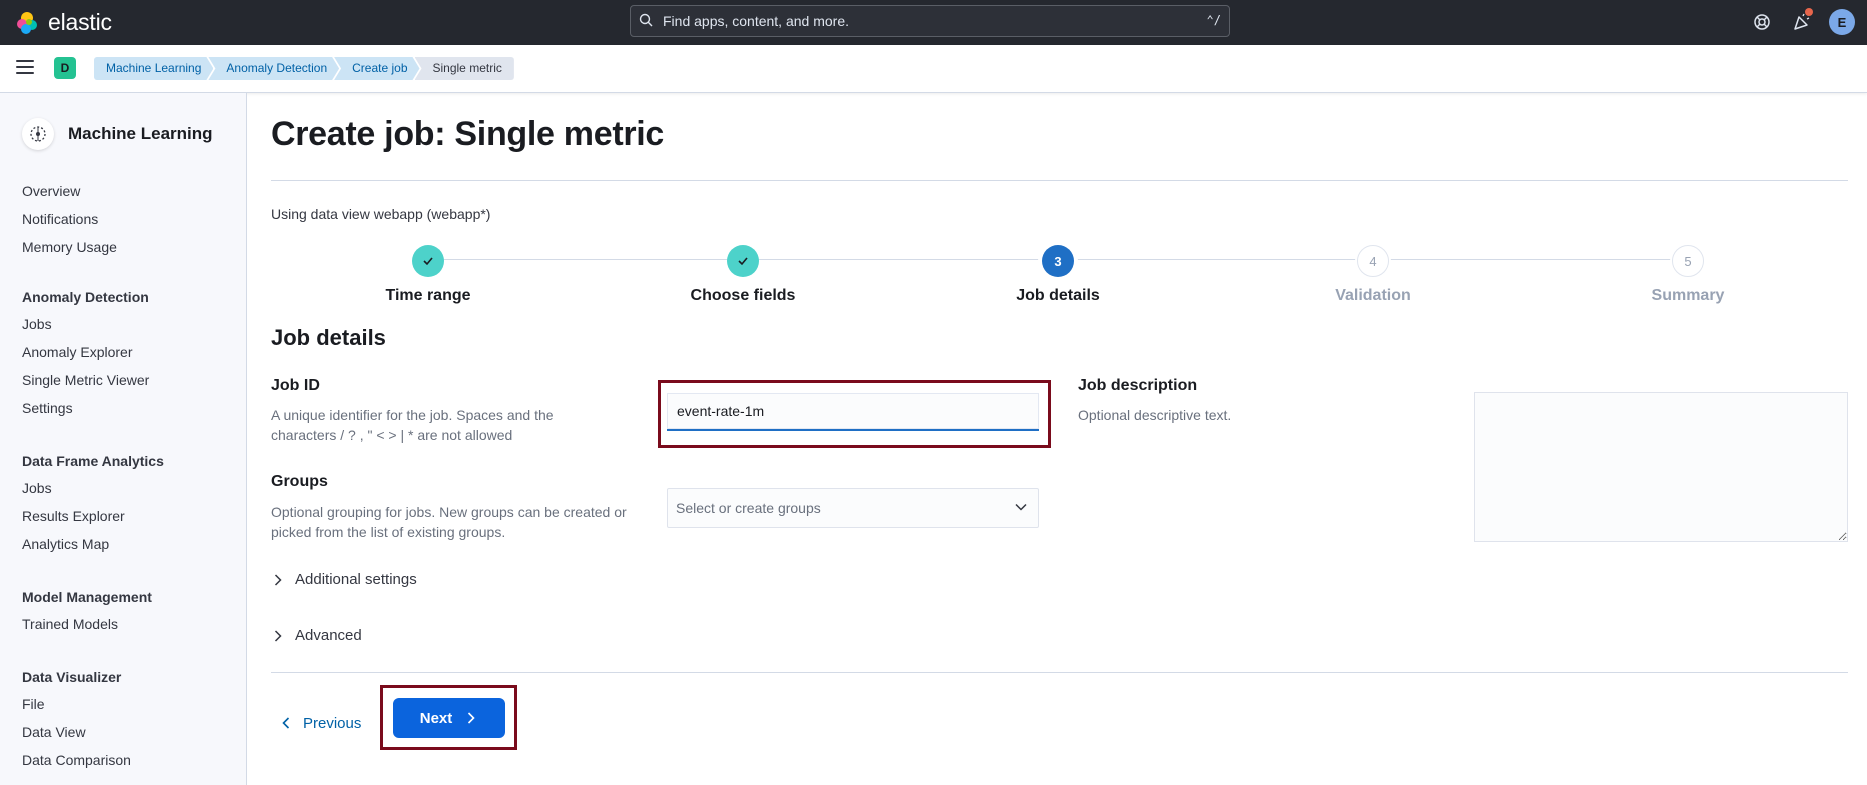 The height and width of the screenshot is (785, 1867). I want to click on job-id-input, so click(853, 412).